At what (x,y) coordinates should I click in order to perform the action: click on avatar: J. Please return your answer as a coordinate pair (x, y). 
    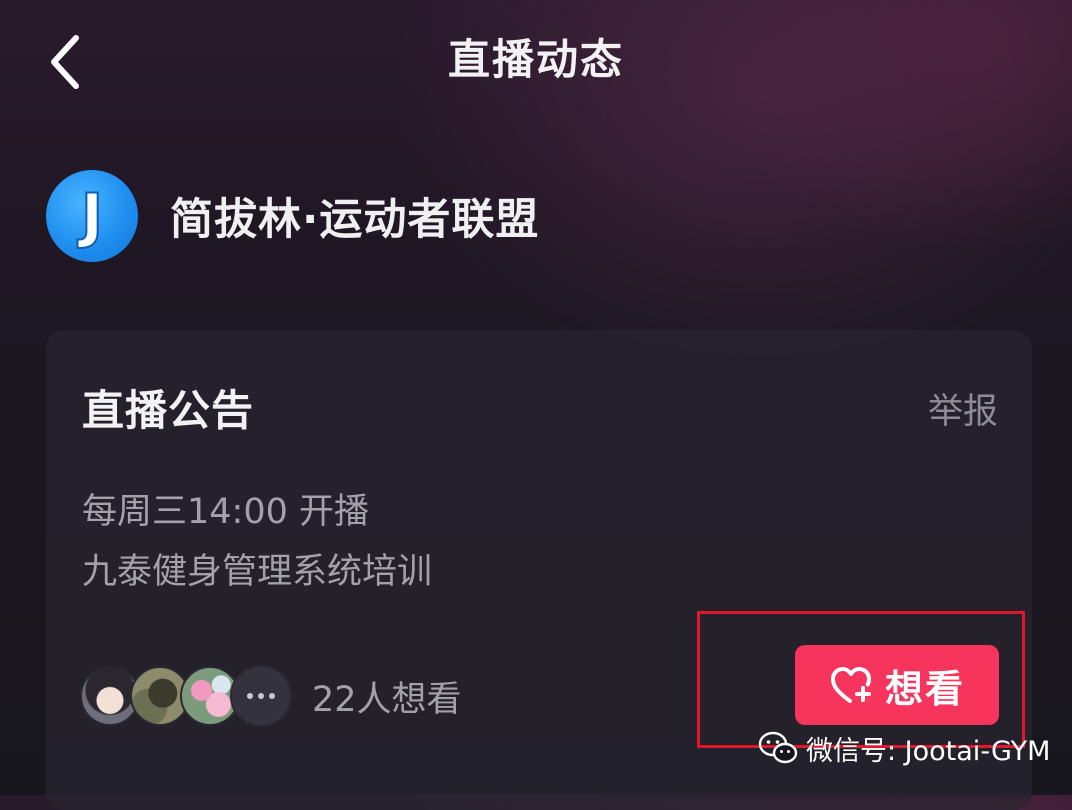
    Looking at the image, I should click on (92, 216).